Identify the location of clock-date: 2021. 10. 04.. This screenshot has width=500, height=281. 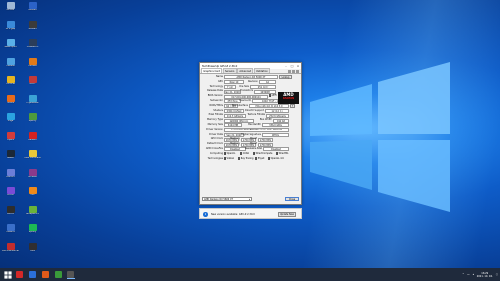
(484, 276).